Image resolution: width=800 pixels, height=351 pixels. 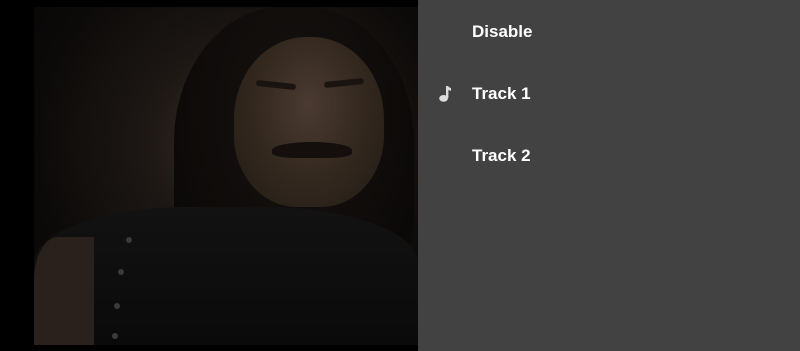 What do you see at coordinates (445, 94) in the screenshot?
I see `music-note-icon` at bounding box center [445, 94].